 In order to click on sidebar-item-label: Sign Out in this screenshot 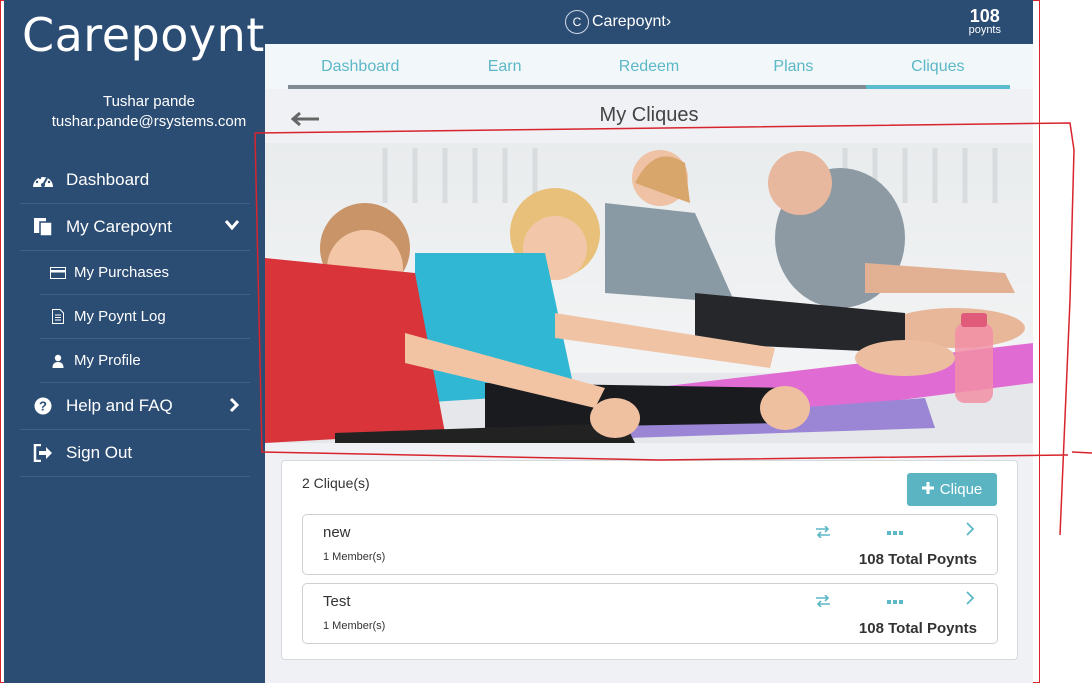, I will do `click(99, 452)`.